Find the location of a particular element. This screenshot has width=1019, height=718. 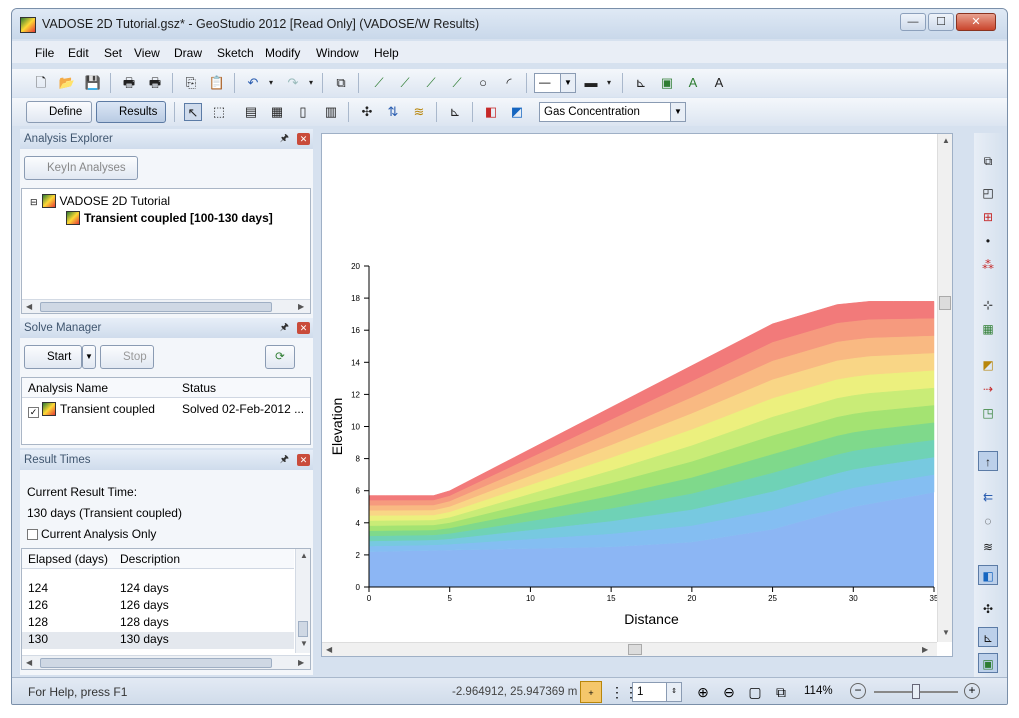

menu-set: Set is located at coordinates (113, 53).